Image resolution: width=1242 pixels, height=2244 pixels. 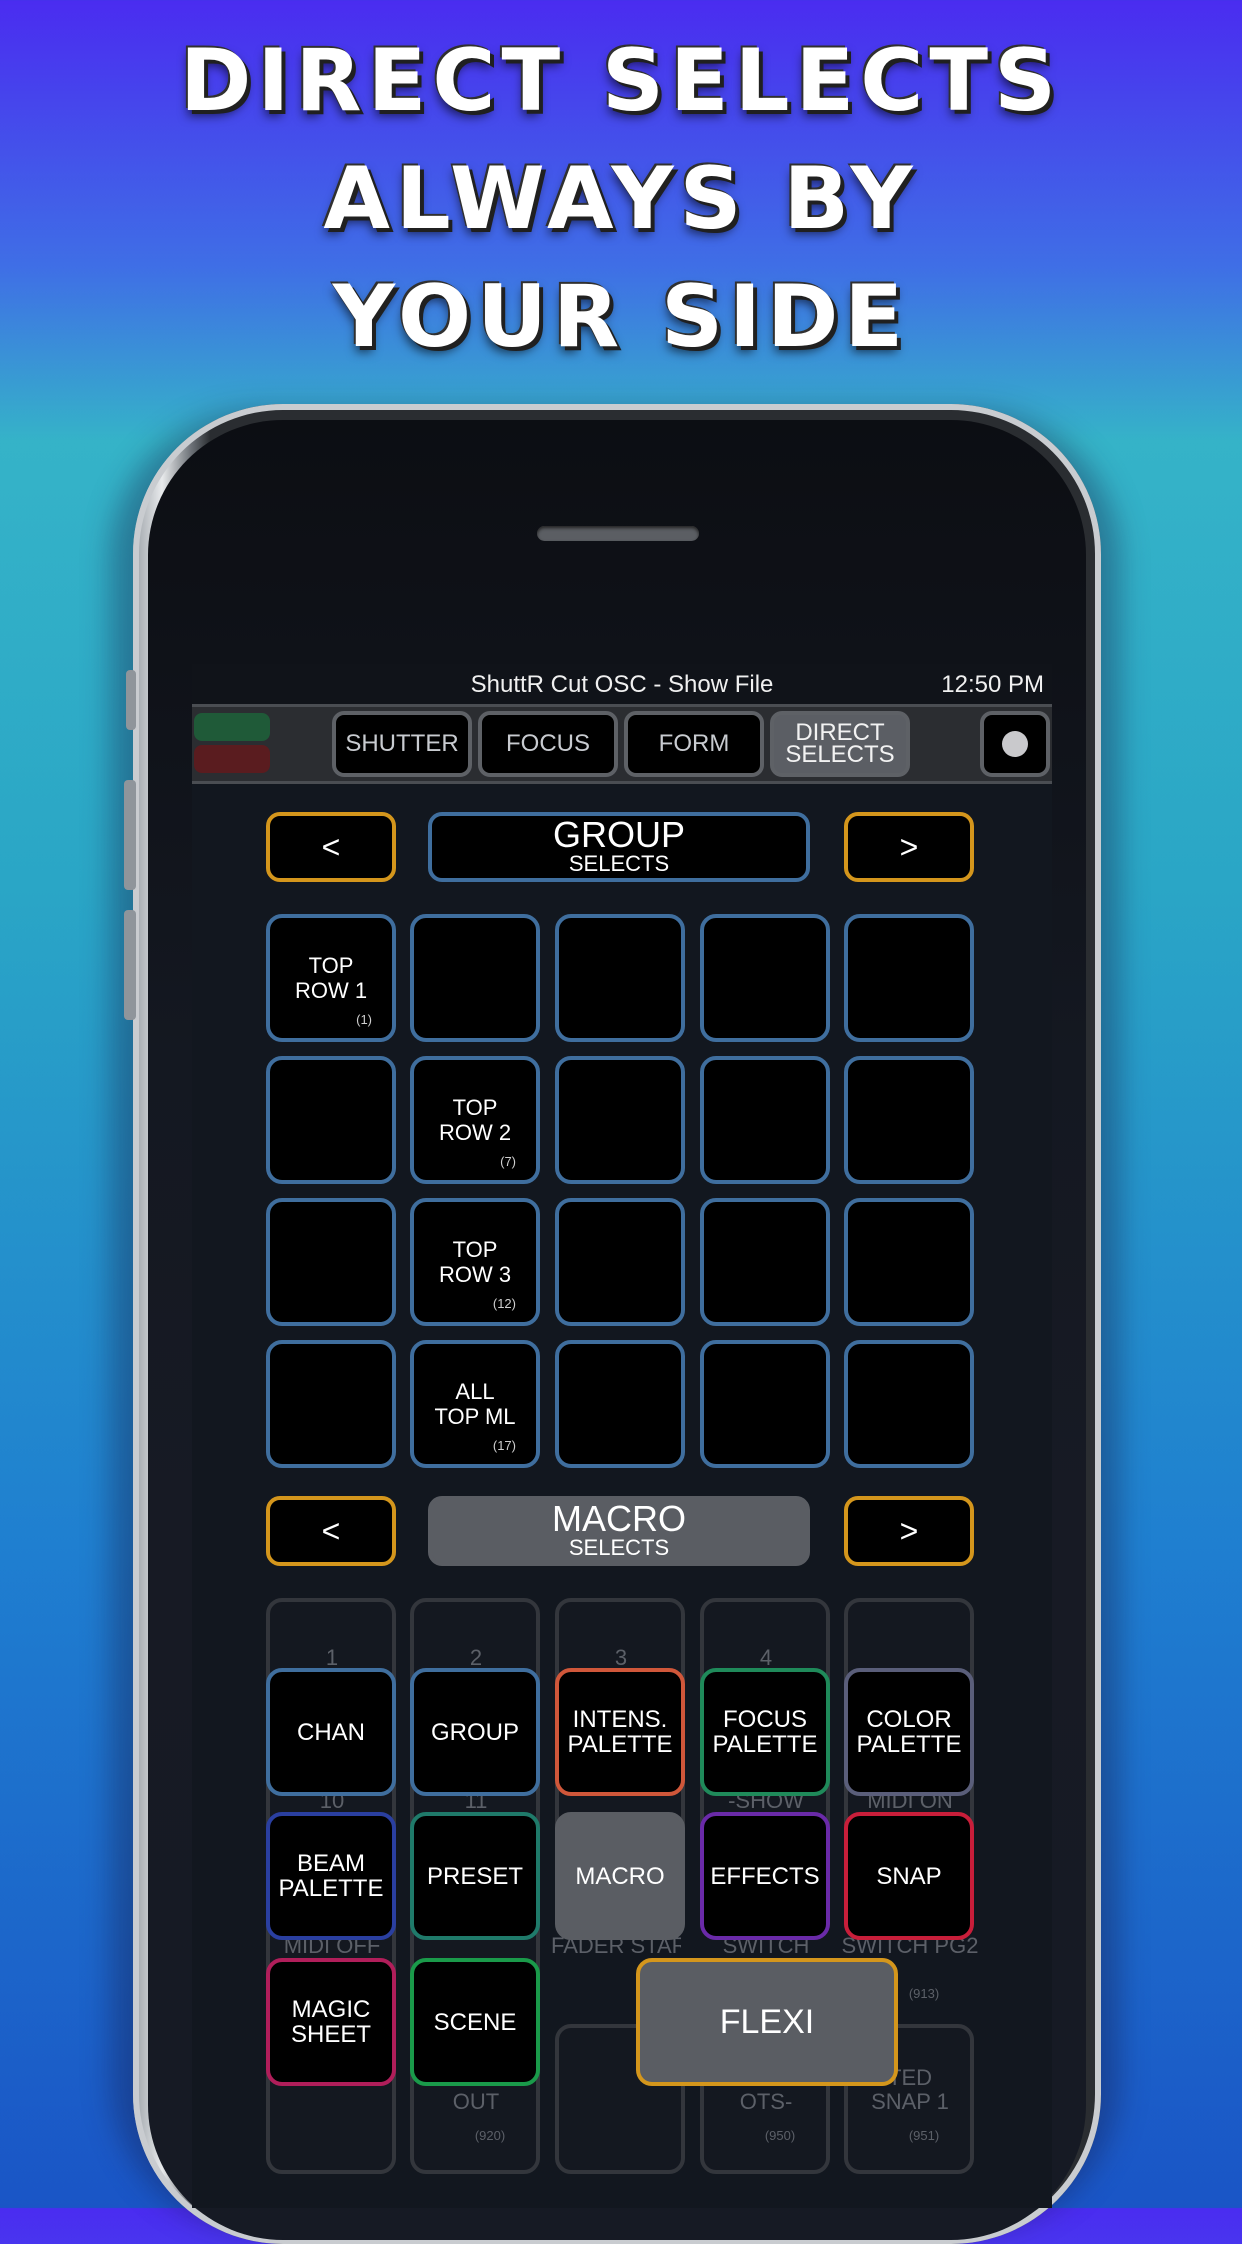 What do you see at coordinates (476, 1657) in the screenshot?
I see `macro-number: 2` at bounding box center [476, 1657].